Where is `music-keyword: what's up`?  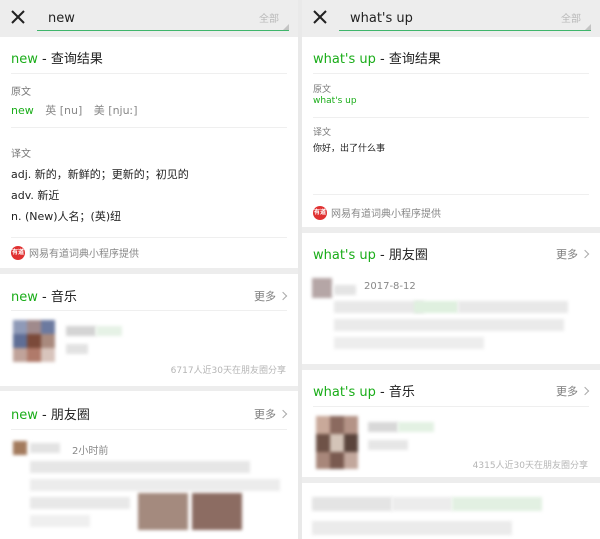
music-keyword: what's up is located at coordinates (344, 392).